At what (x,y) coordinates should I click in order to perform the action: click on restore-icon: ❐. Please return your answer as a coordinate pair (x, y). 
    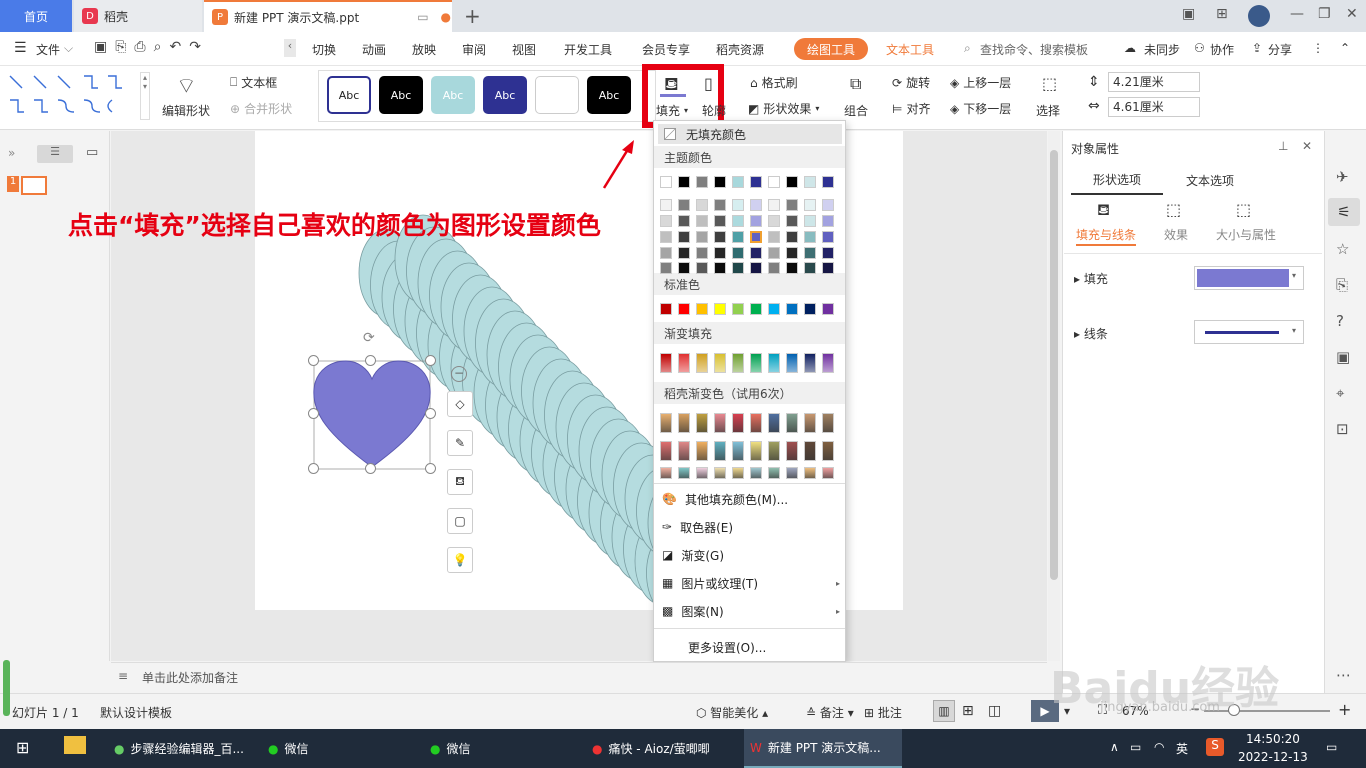
    Looking at the image, I should click on (1324, 14).